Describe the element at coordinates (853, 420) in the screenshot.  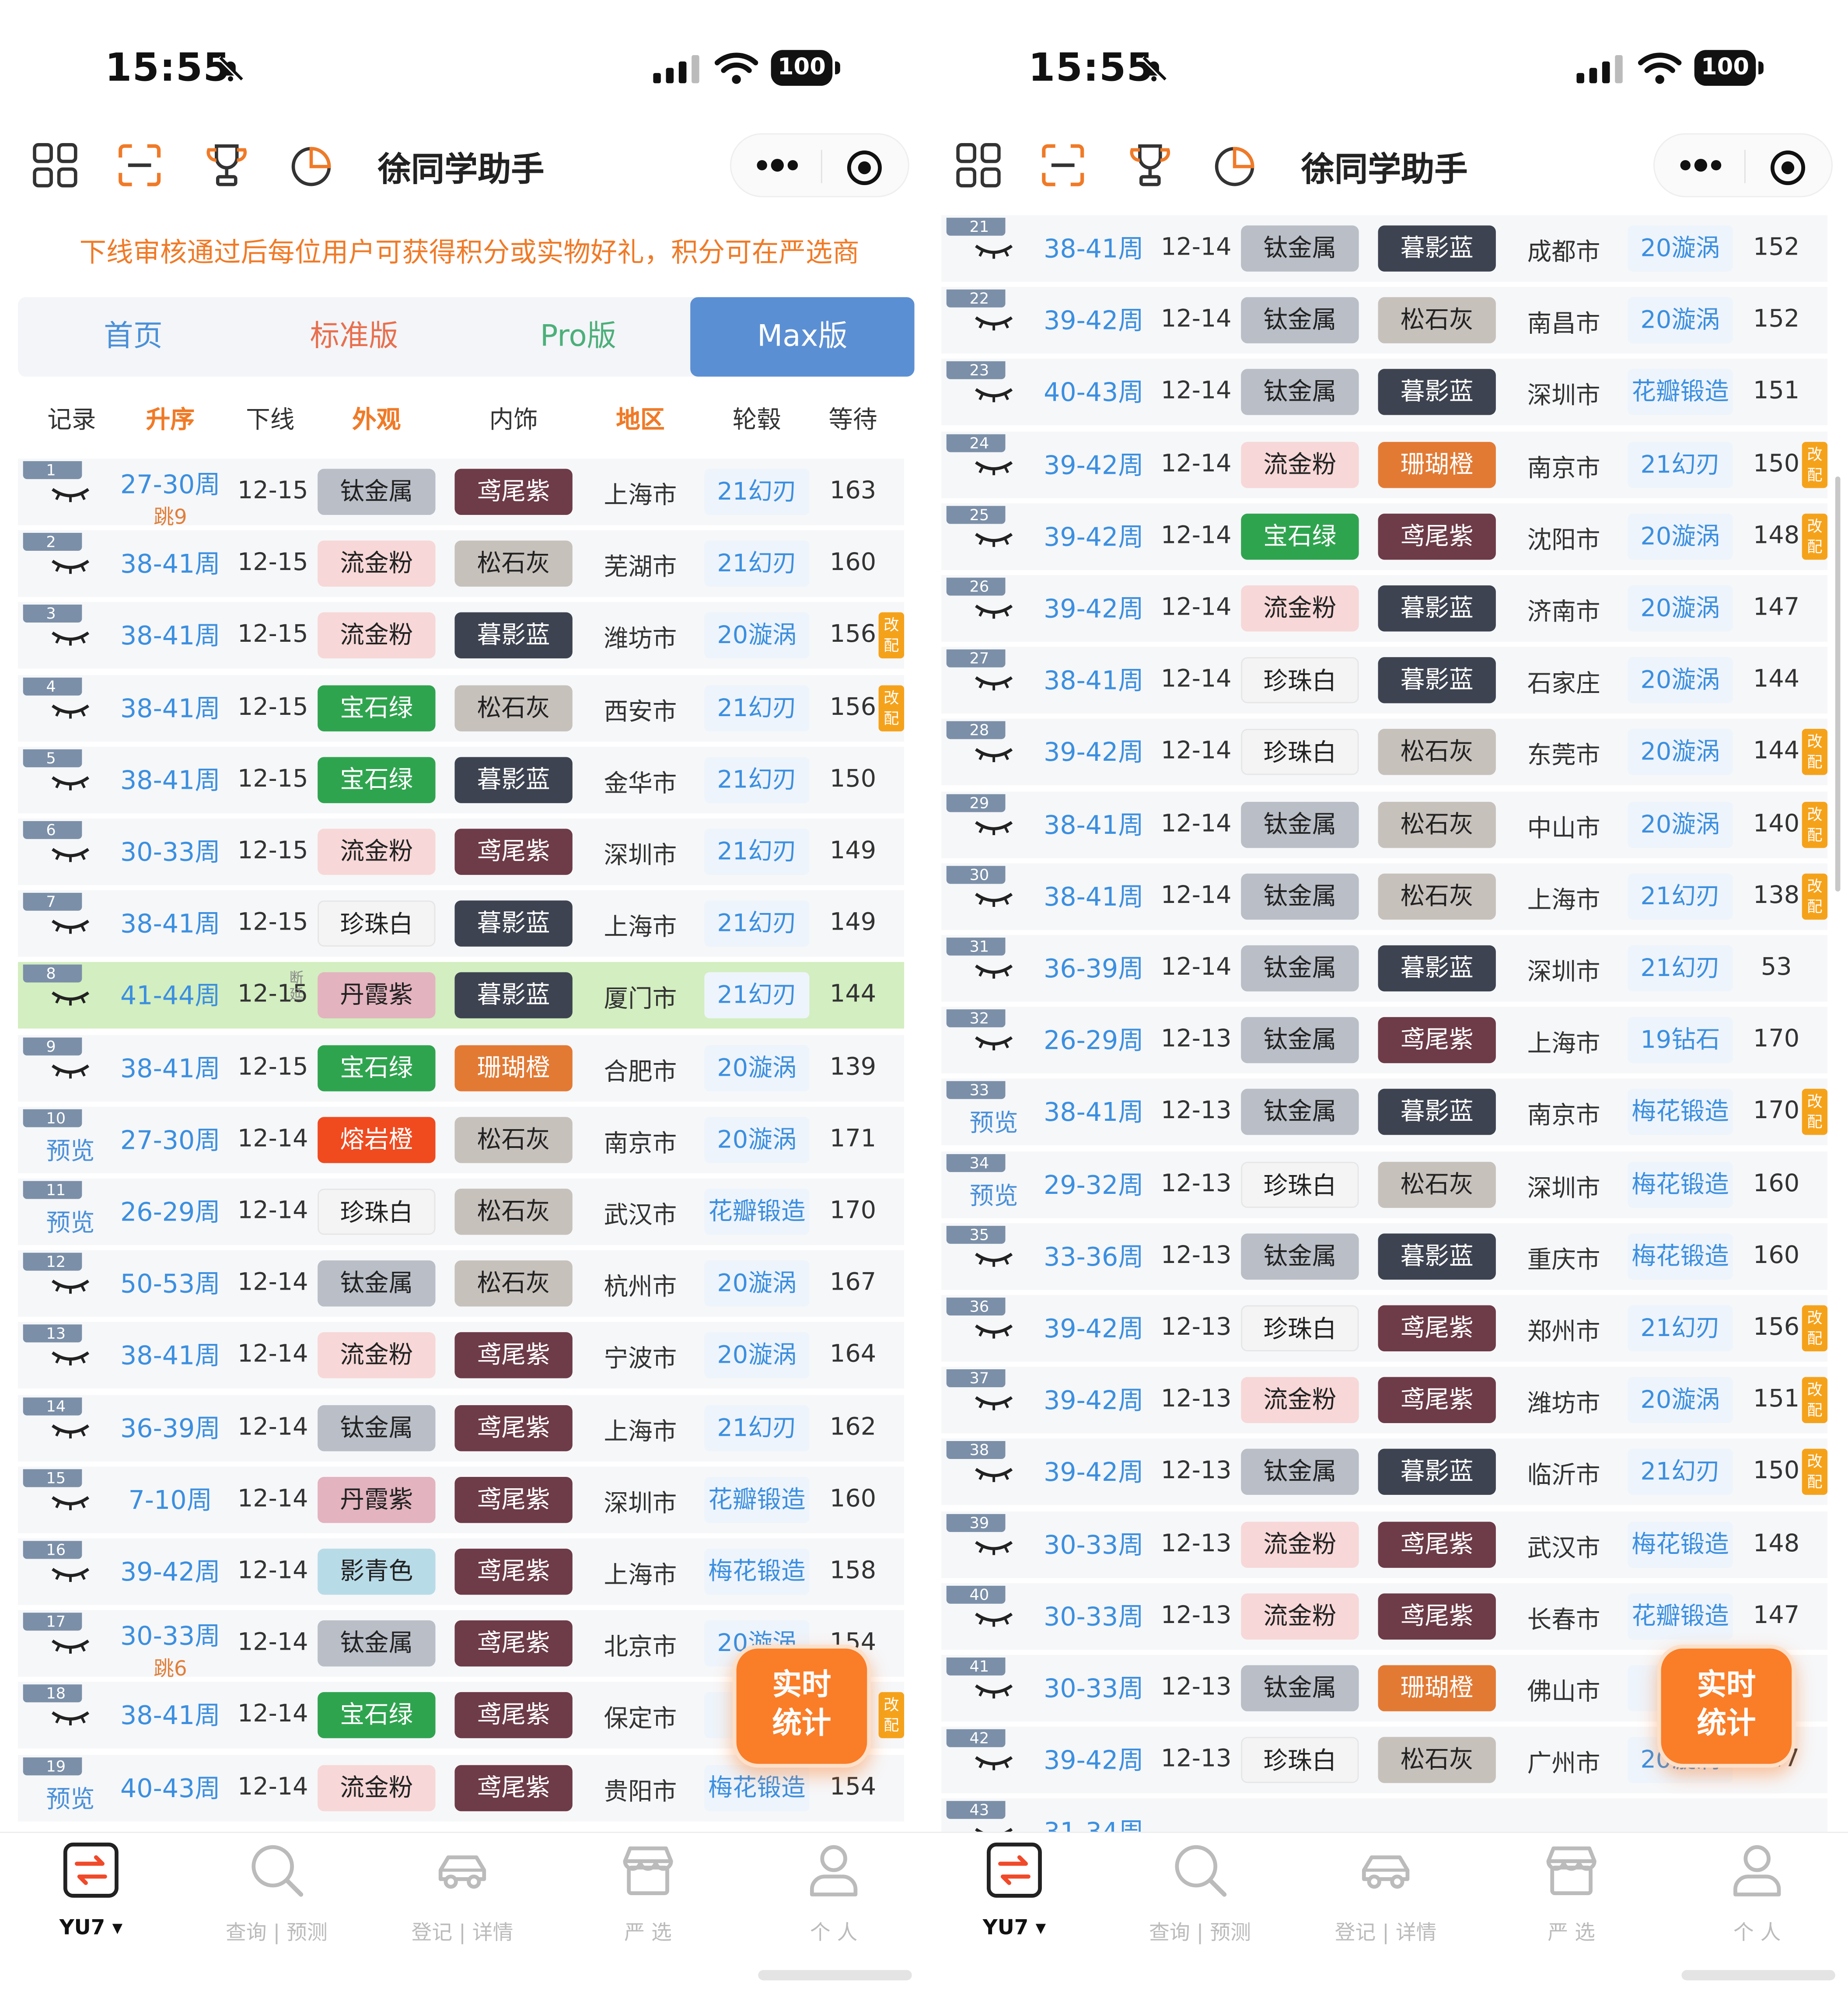
I see `column-header-7: 等待` at that location.